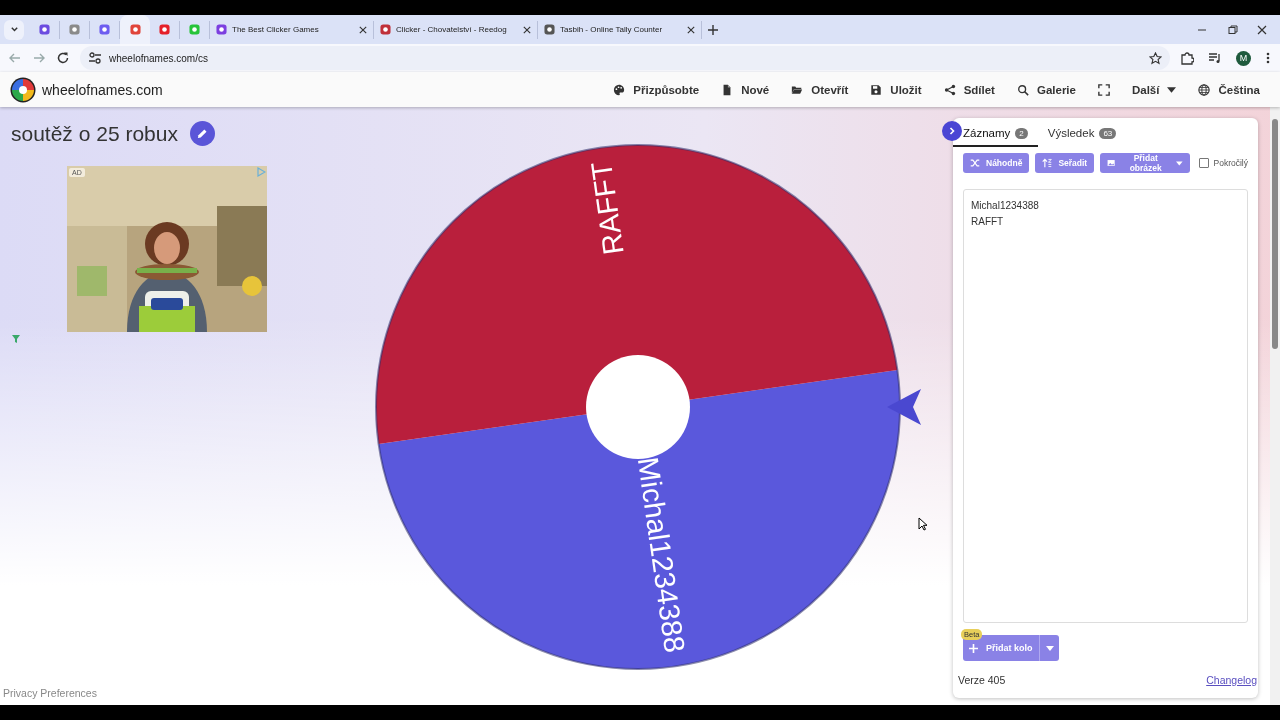 The width and height of the screenshot is (1280, 720). Describe the element at coordinates (1155, 58) in the screenshot. I see `star-icon` at that location.